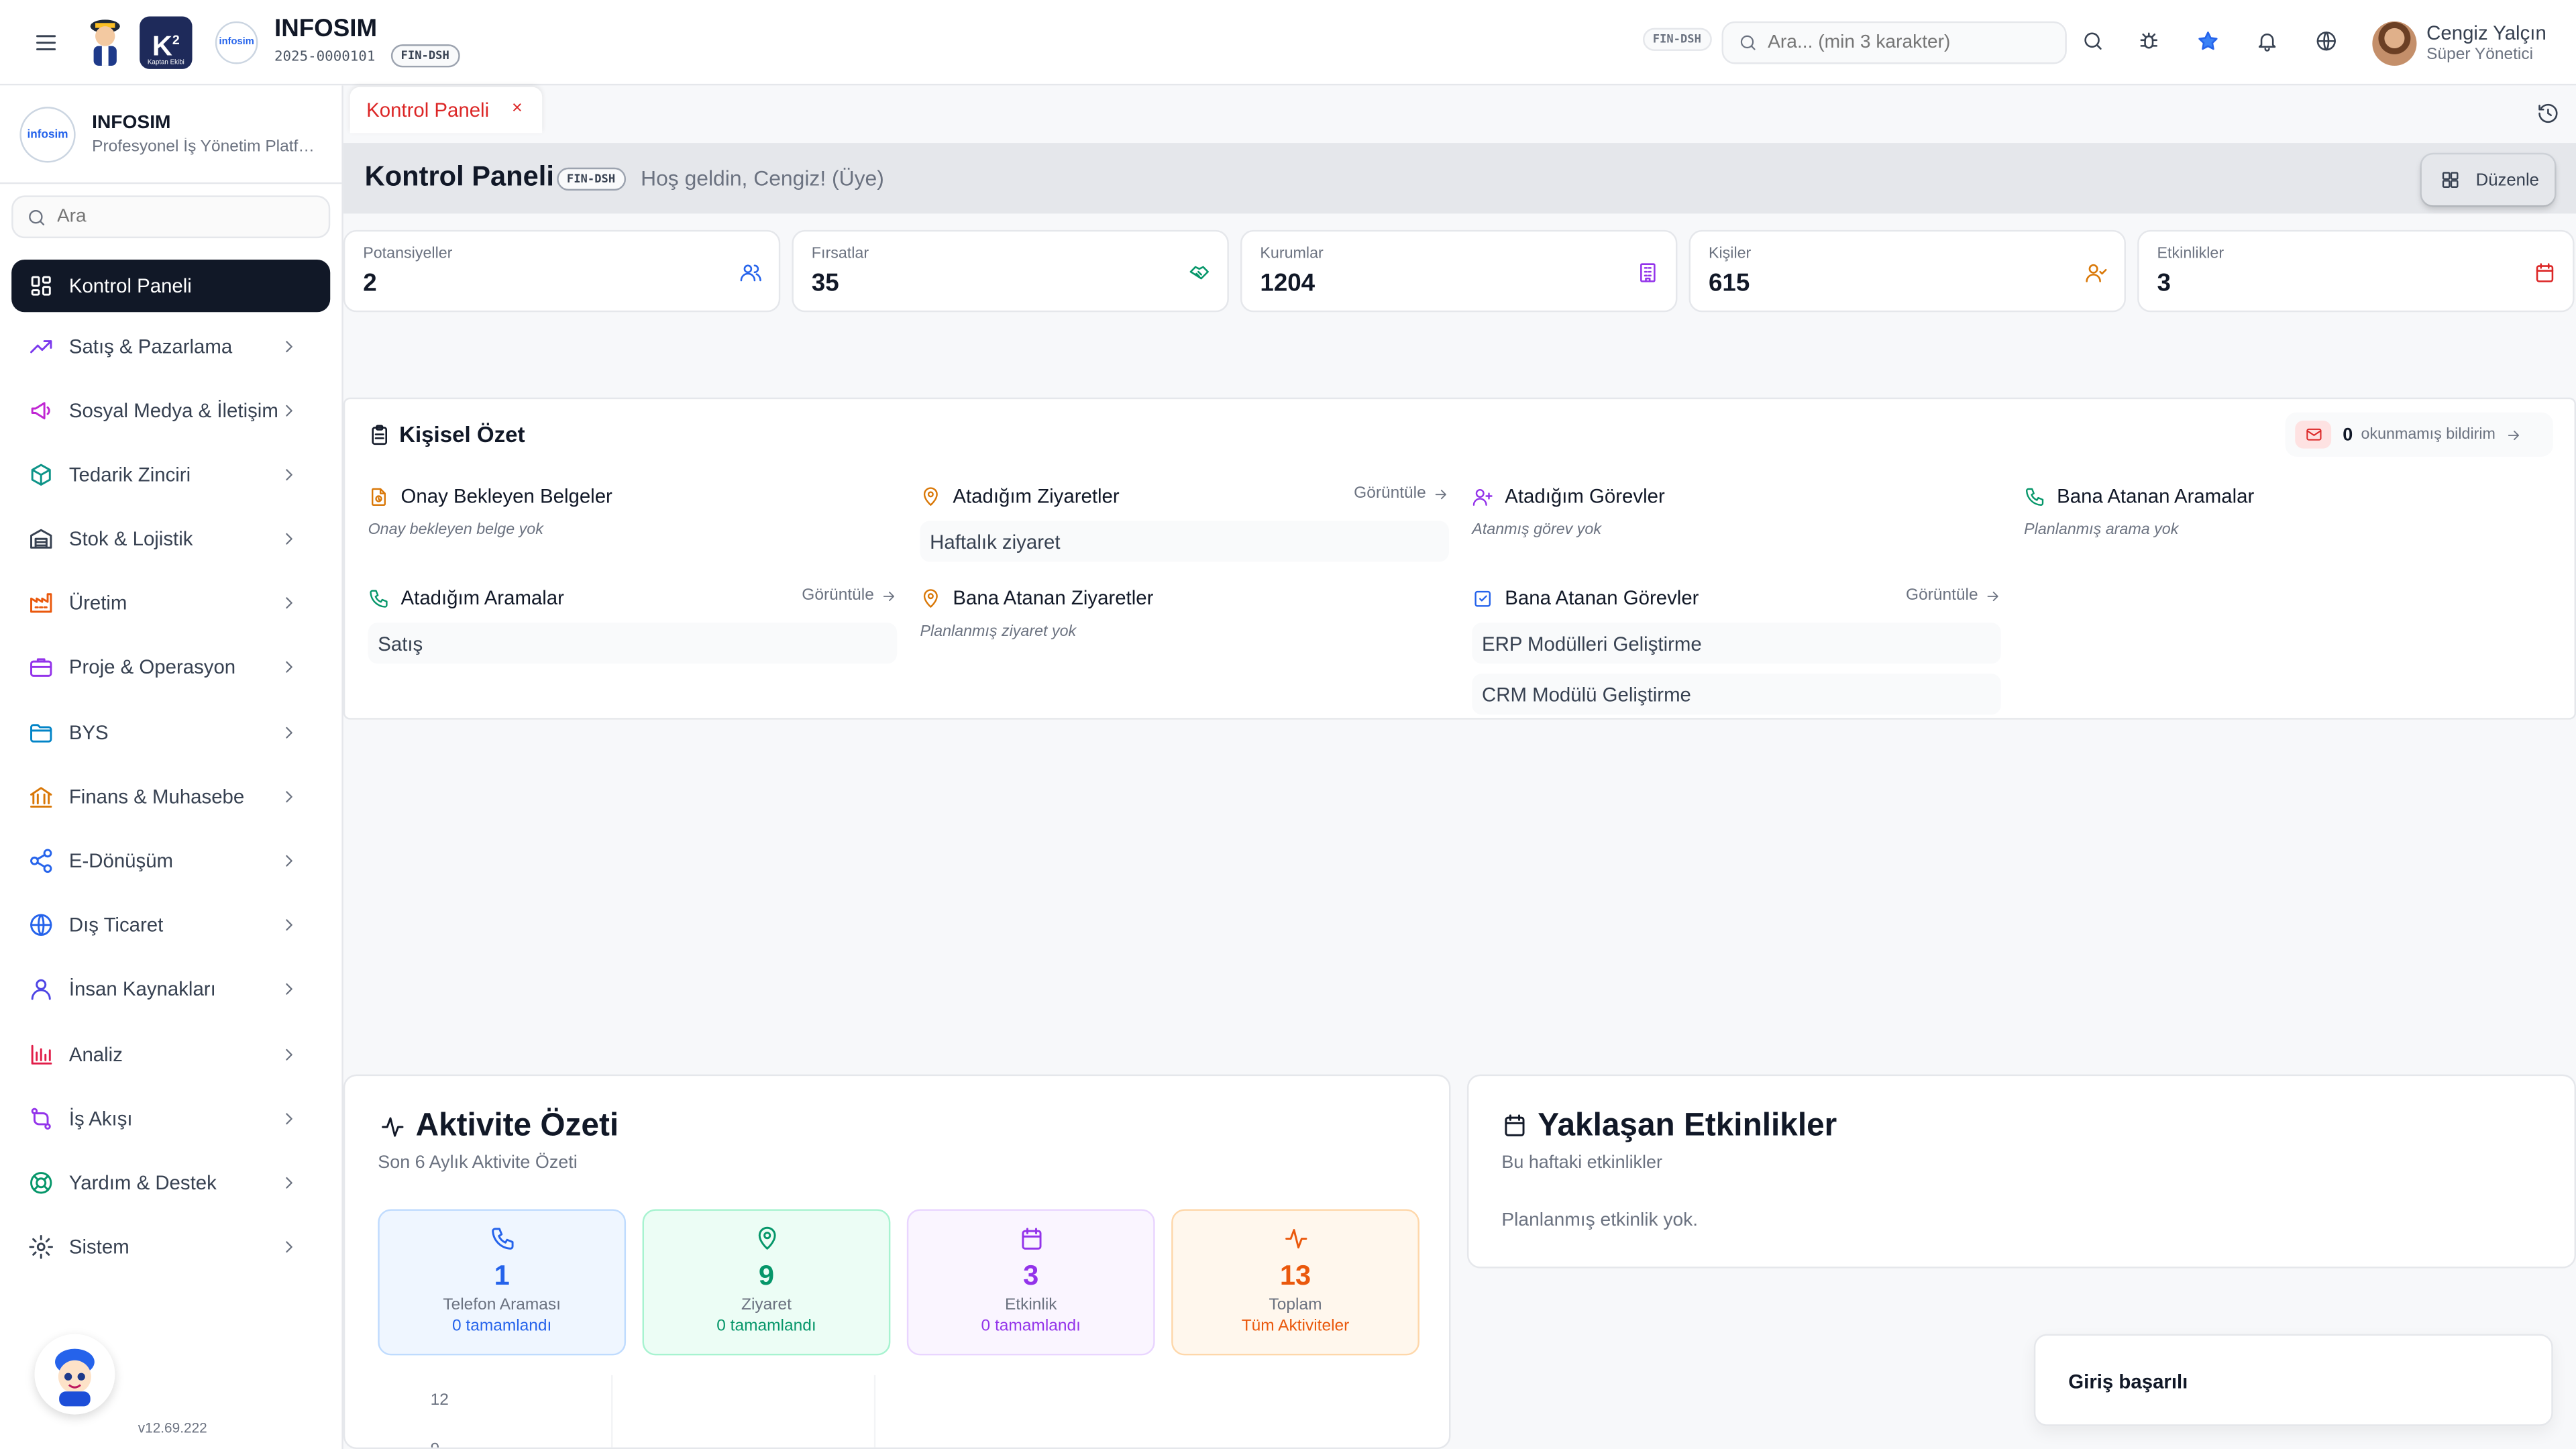  What do you see at coordinates (2394, 43) in the screenshot?
I see `user-avatar` at bounding box center [2394, 43].